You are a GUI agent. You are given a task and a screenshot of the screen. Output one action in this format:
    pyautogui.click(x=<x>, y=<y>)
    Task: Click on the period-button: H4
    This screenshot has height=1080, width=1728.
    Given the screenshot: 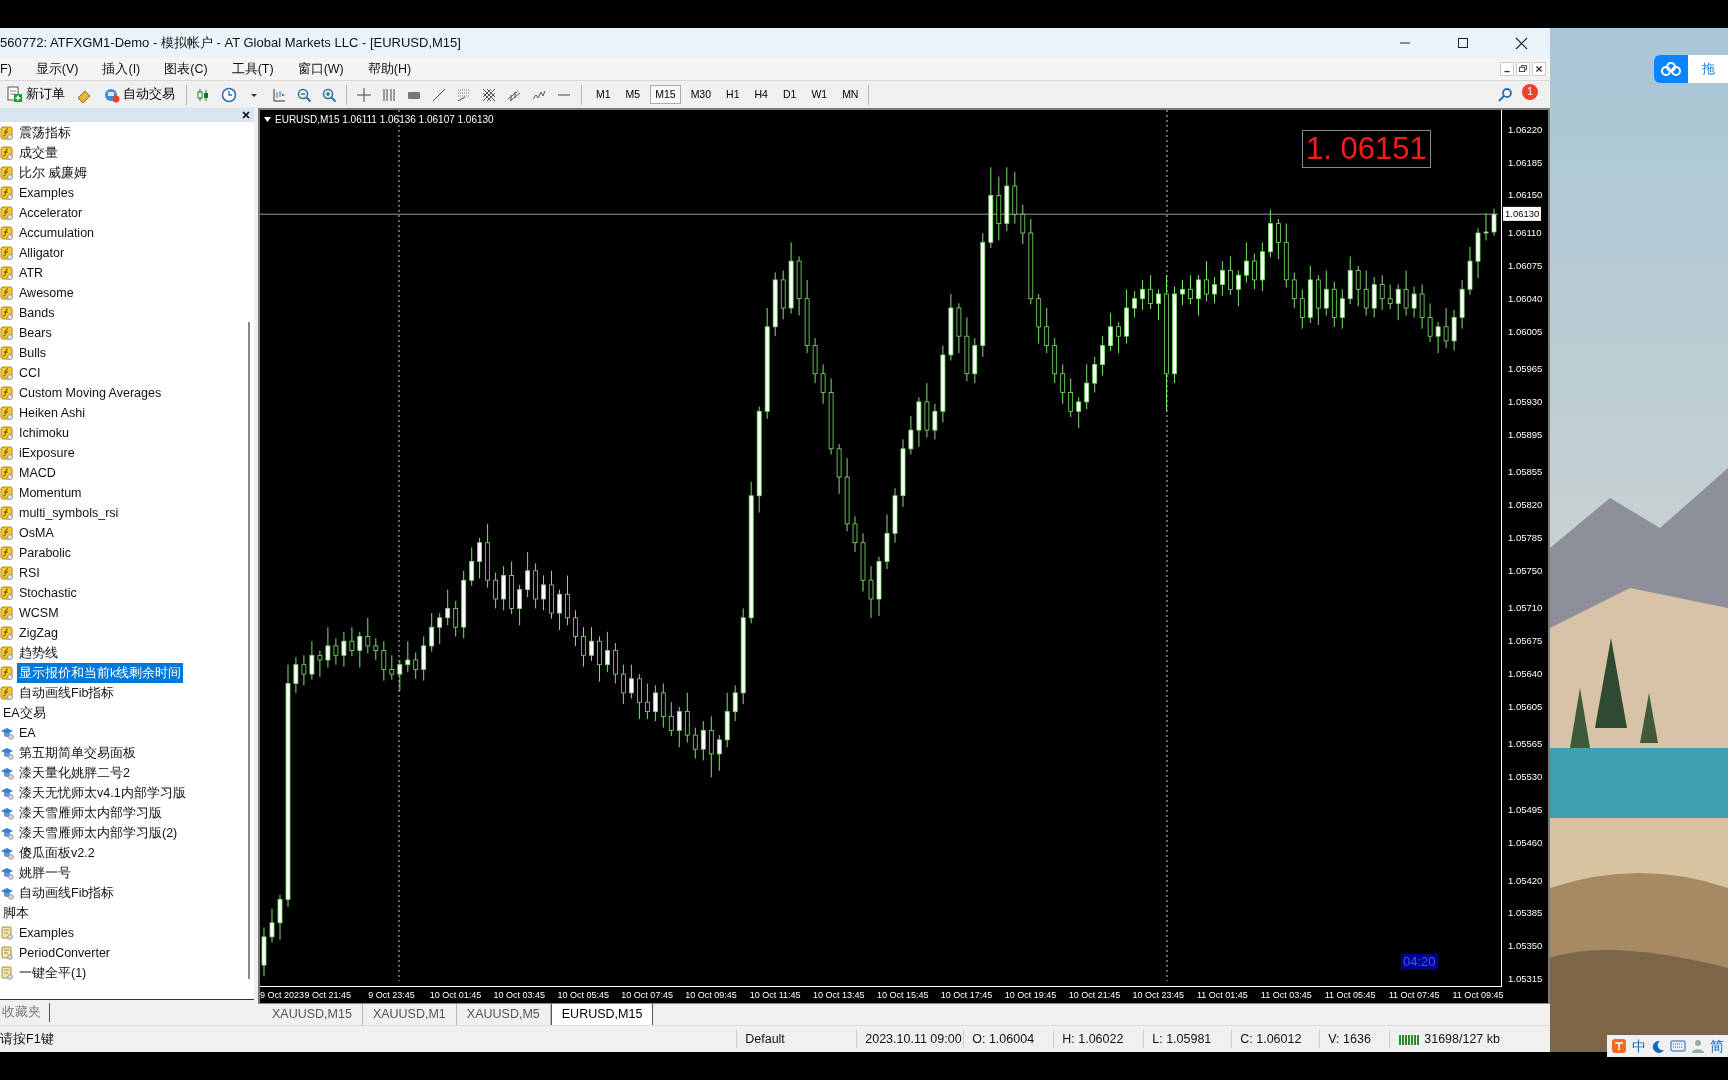 What is the action you would take?
    pyautogui.click(x=761, y=94)
    